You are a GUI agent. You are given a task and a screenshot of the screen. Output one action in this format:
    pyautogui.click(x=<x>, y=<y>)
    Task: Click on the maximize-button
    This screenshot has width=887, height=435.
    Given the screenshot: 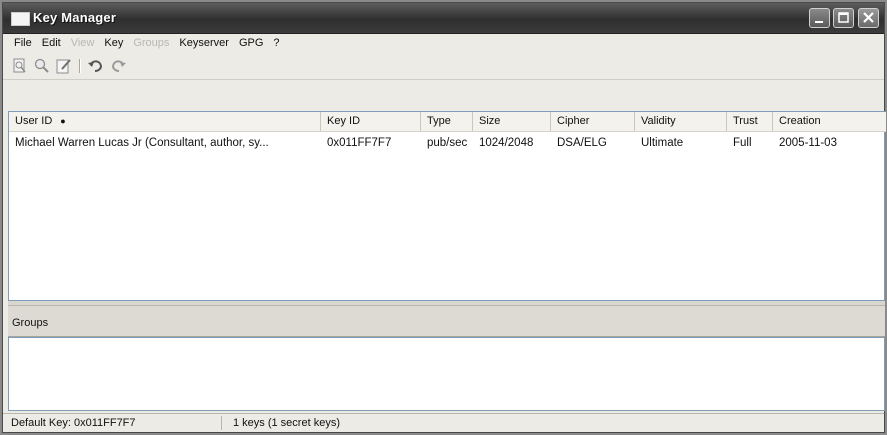 What is the action you would take?
    pyautogui.click(x=843, y=18)
    